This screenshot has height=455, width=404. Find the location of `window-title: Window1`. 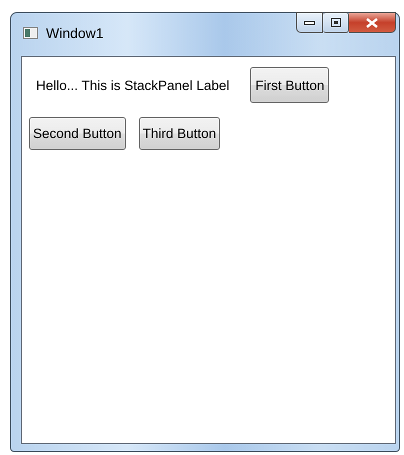

window-title: Window1 is located at coordinates (75, 33).